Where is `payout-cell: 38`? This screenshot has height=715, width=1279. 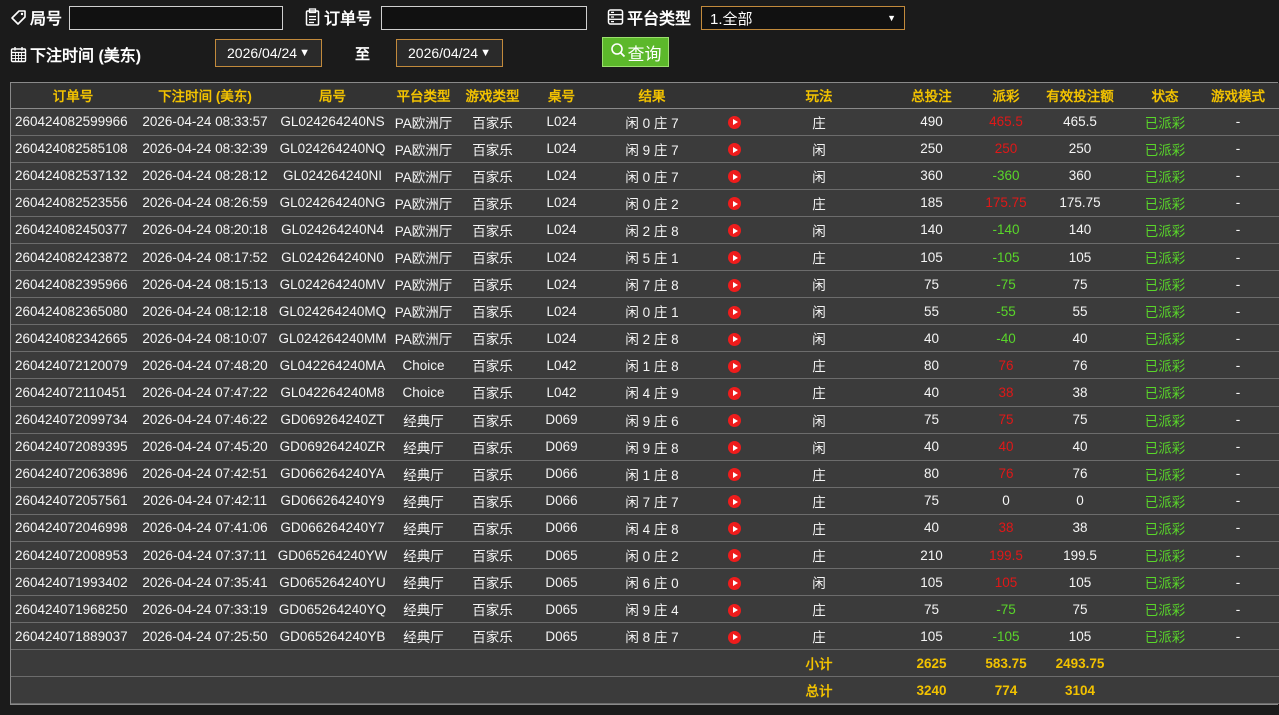
payout-cell: 38 is located at coordinates (1006, 392).